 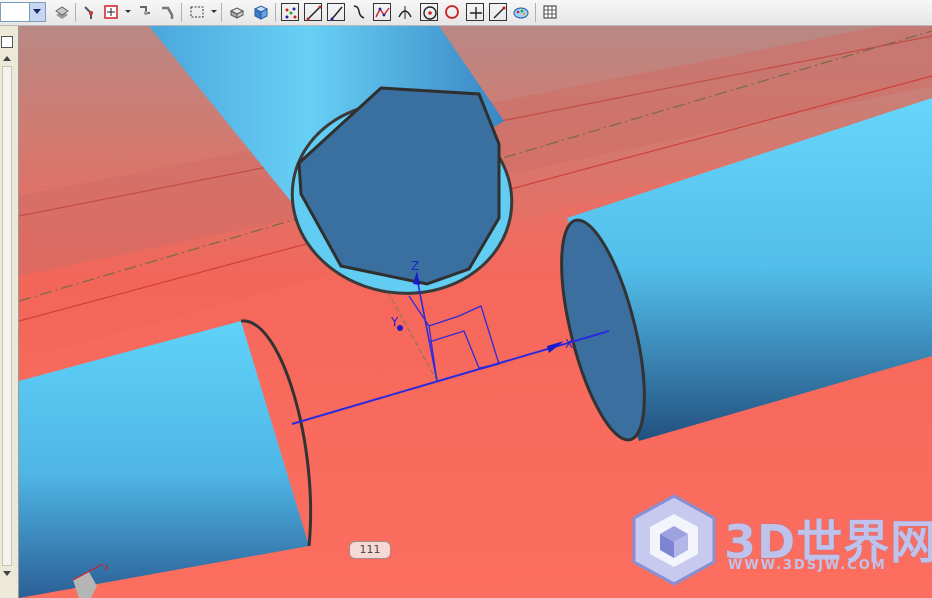 I want to click on top-toolbar, so click(x=466, y=13).